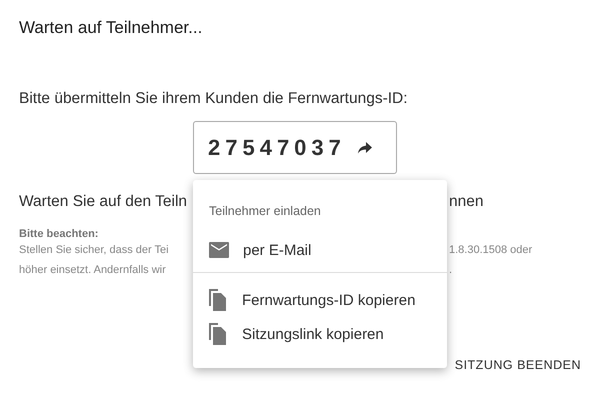 The width and height of the screenshot is (593, 412). Describe the element at coordinates (219, 250) in the screenshot. I see `mail-icon` at that location.